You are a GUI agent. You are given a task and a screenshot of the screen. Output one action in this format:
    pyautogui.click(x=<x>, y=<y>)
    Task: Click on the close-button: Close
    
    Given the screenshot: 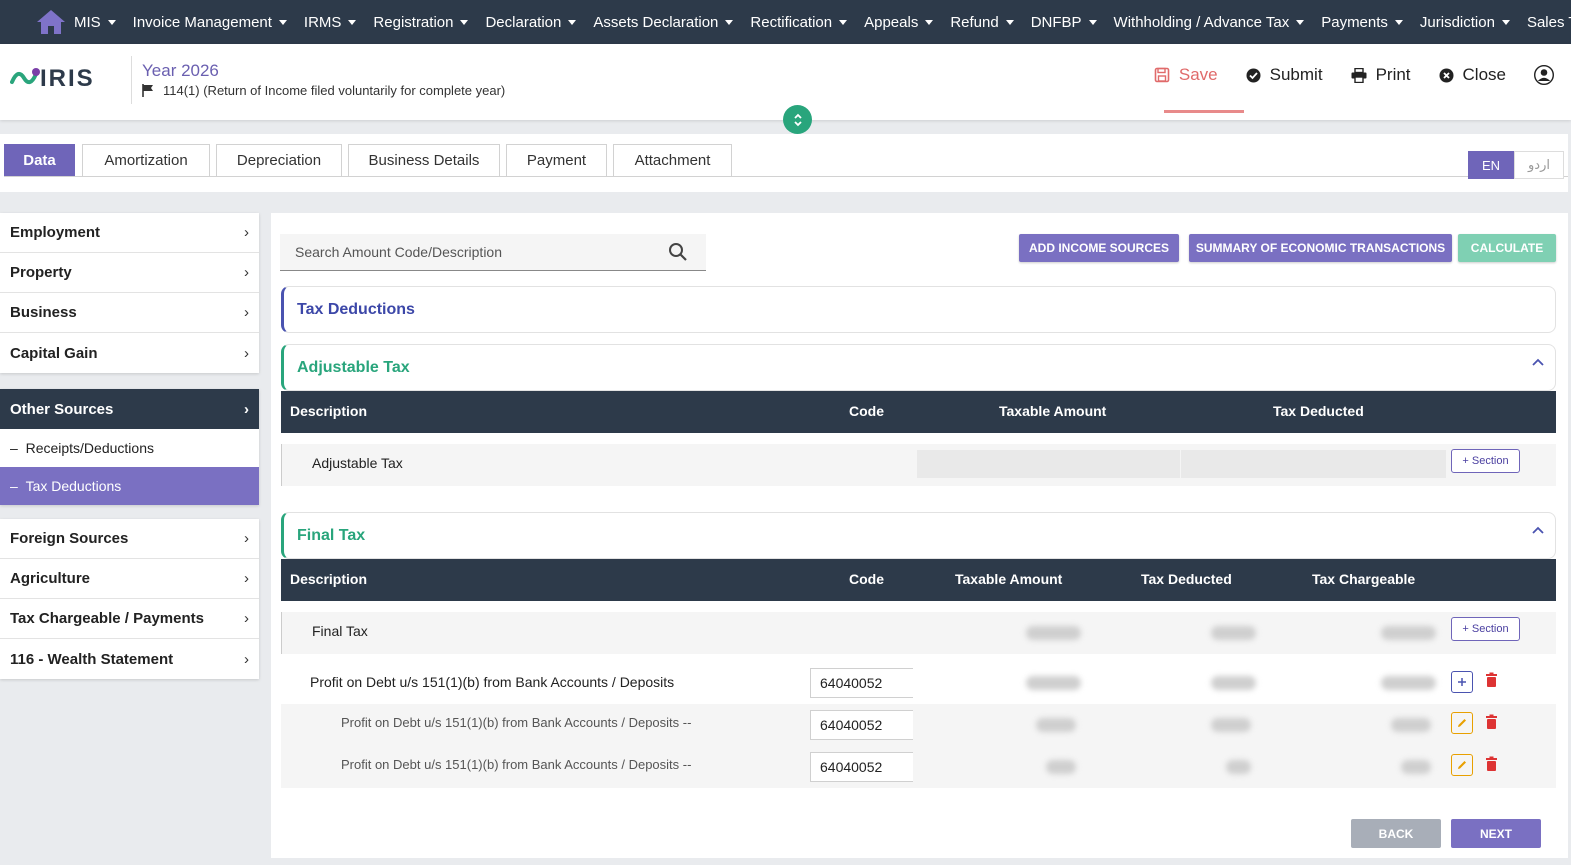 What is the action you would take?
    pyautogui.click(x=1472, y=75)
    